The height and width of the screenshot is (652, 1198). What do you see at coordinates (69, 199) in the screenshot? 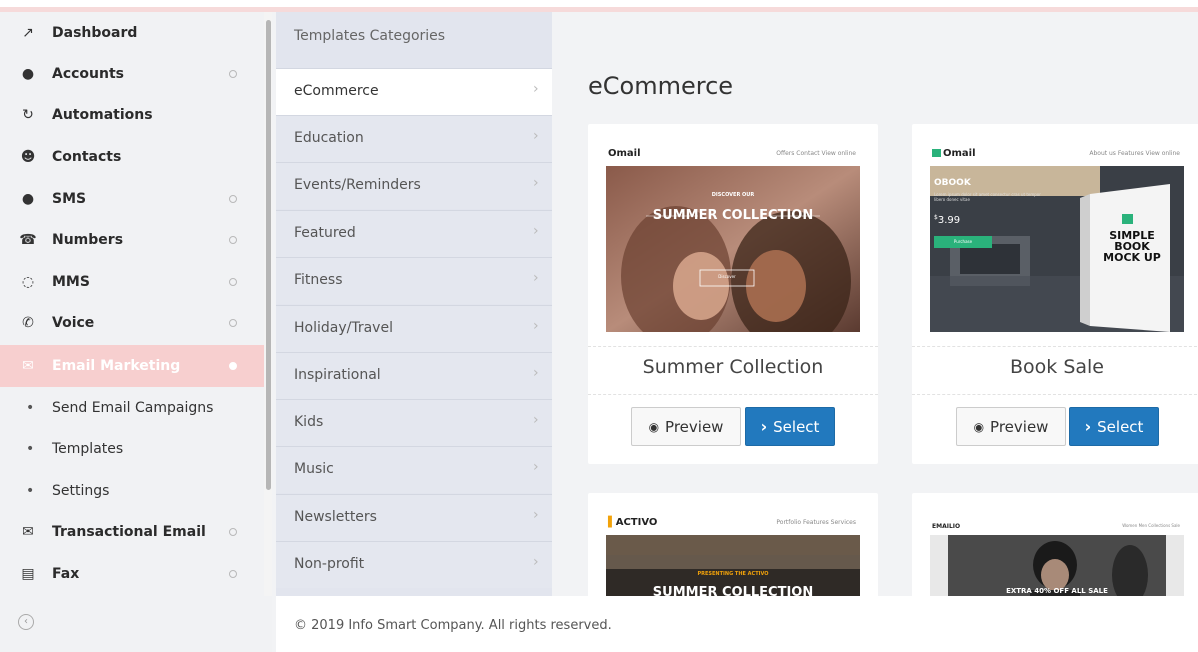
I see `sidebar-item-label: SMS` at bounding box center [69, 199].